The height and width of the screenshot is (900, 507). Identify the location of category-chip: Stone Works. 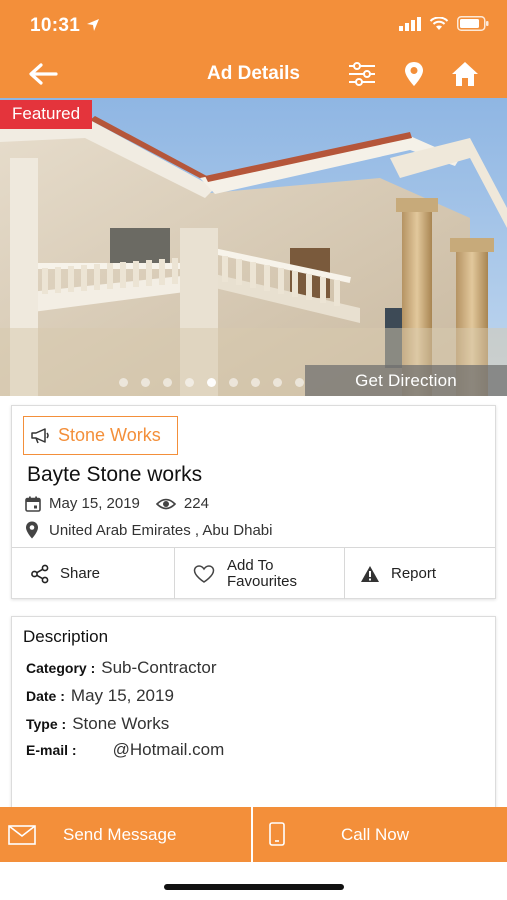
(100, 435).